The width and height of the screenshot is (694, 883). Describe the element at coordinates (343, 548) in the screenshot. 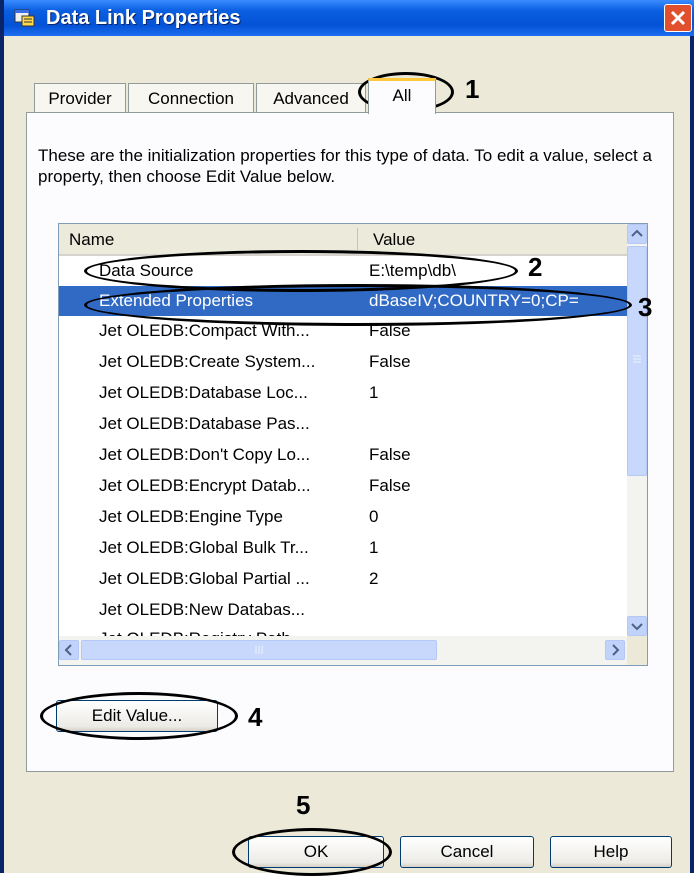

I see `list-item: Jet OLEDB:Global Bulk Tr... 1` at that location.